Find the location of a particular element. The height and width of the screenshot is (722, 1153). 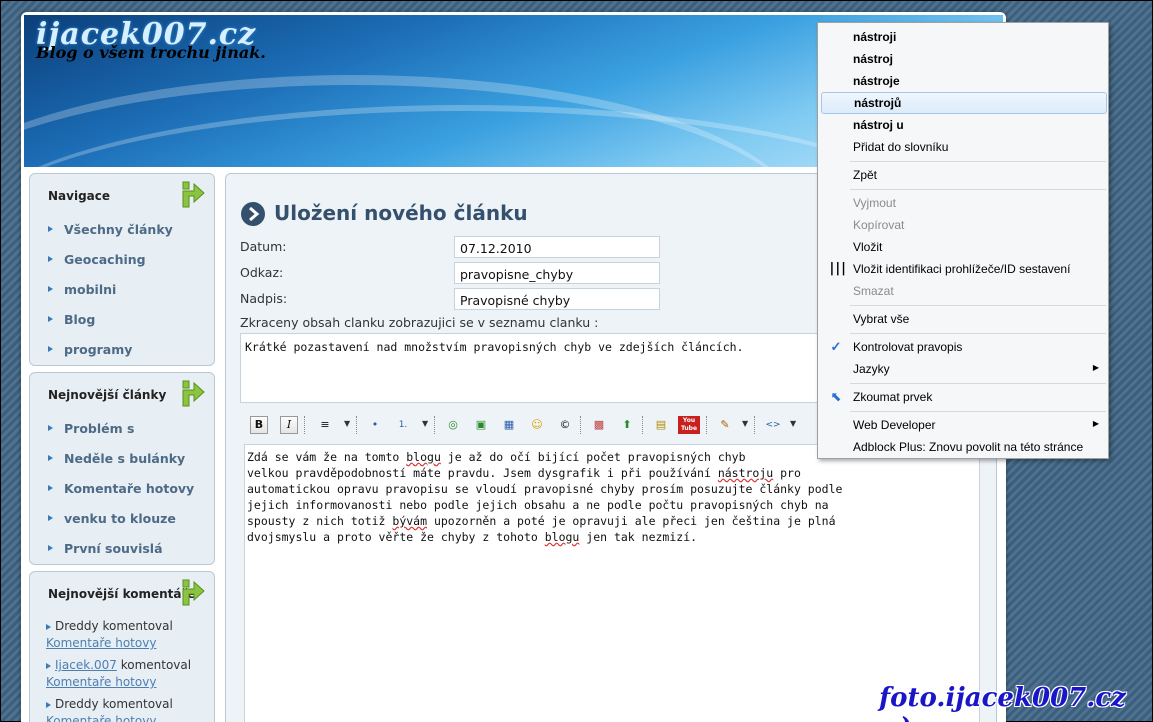

nav-item-blog: Blog is located at coordinates (122, 319).